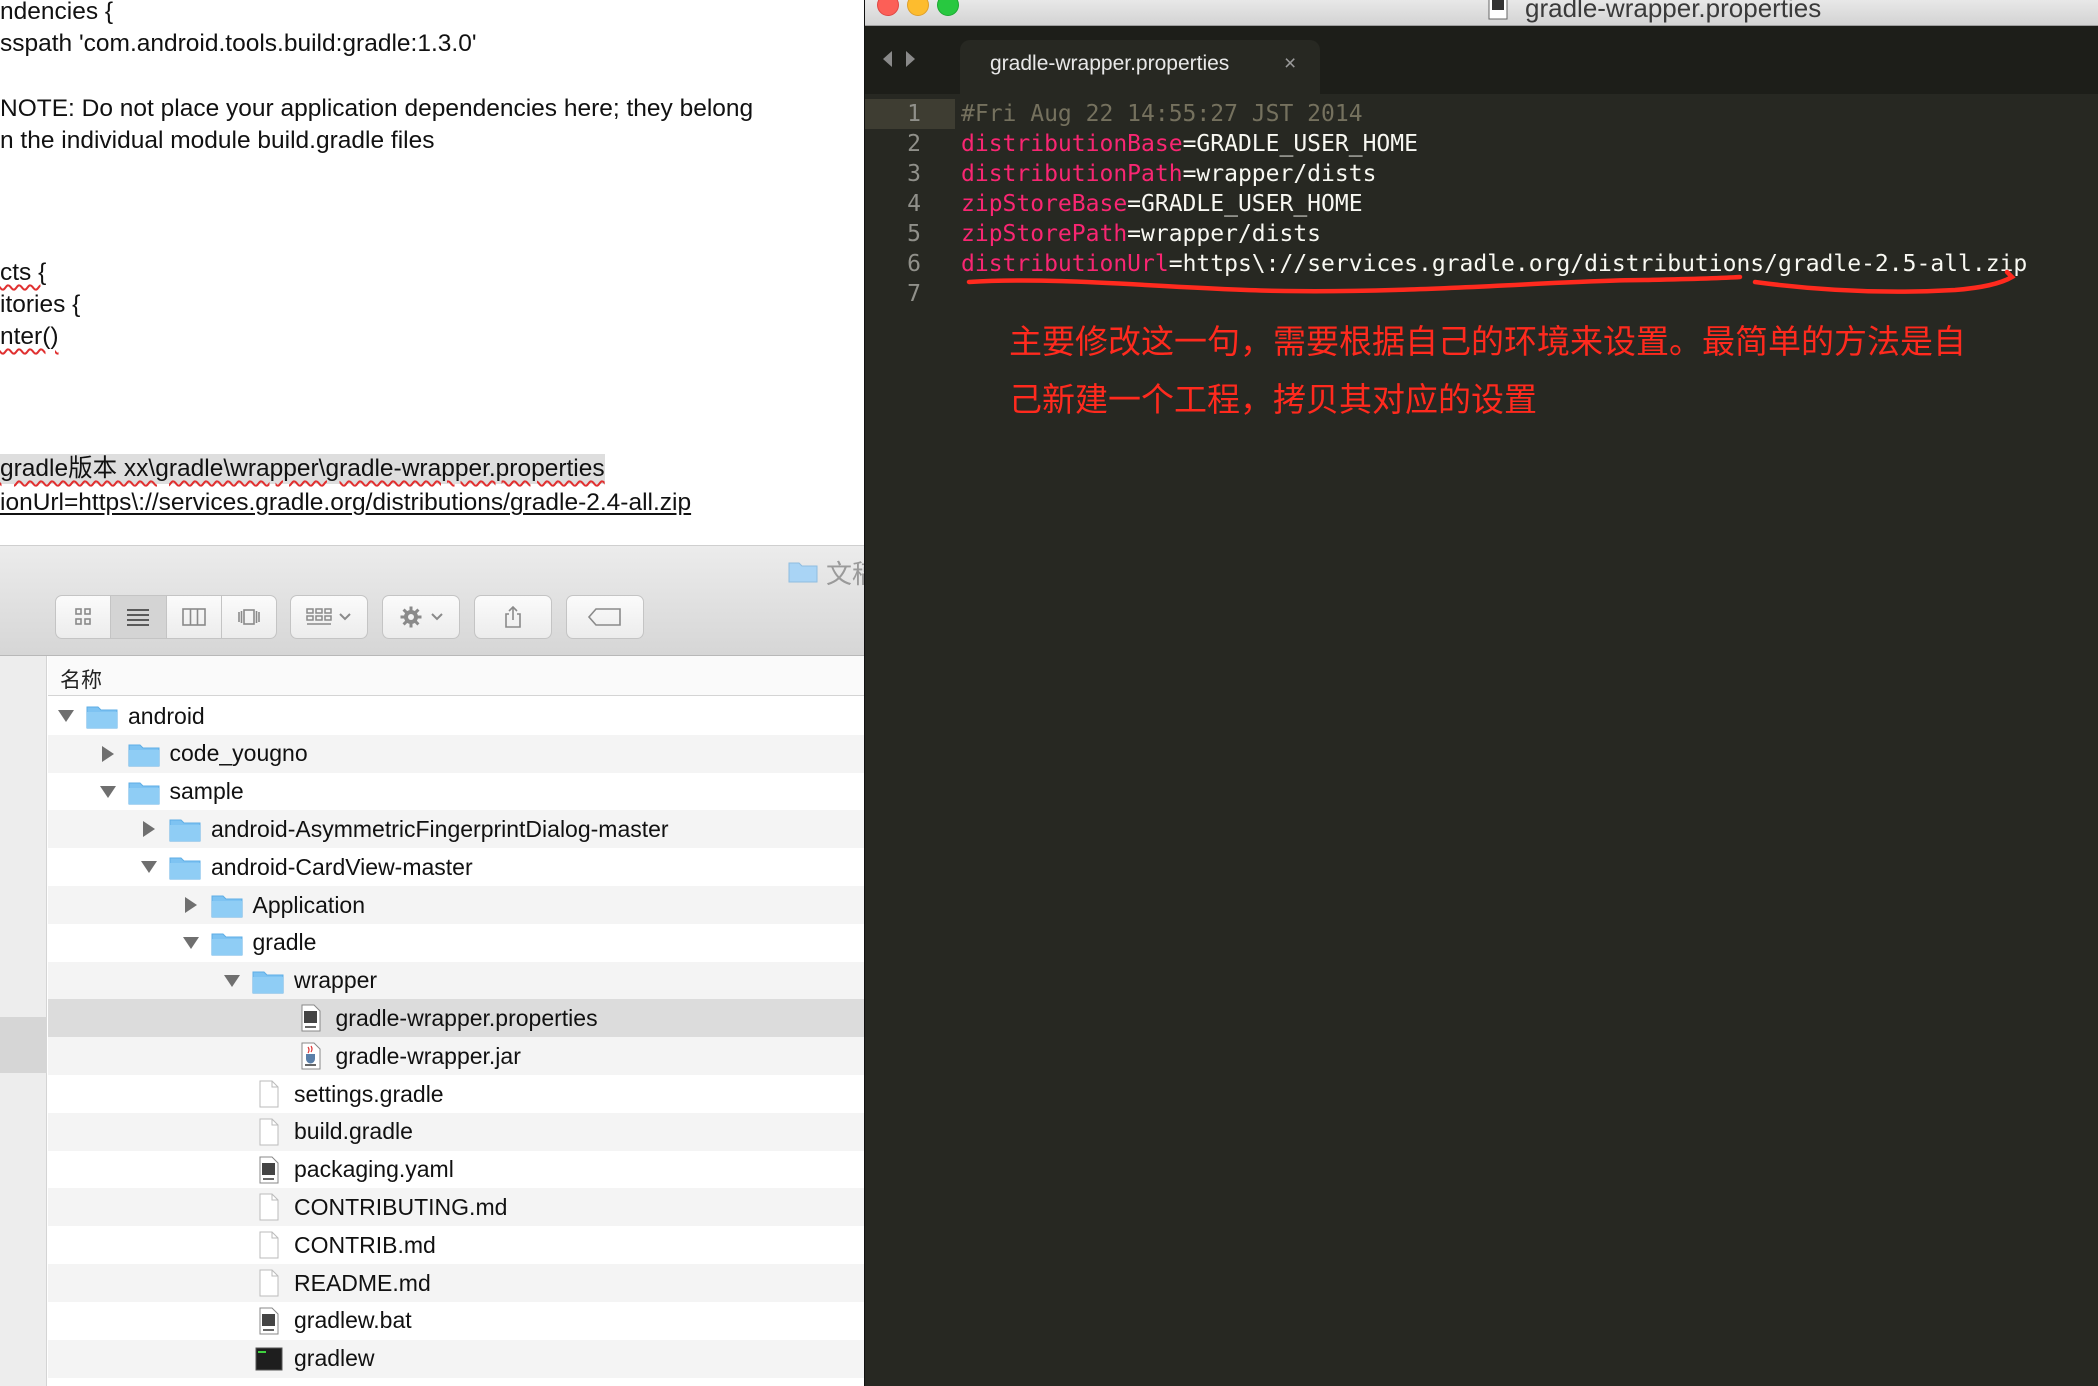 Image resolution: width=2098 pixels, height=1386 pixels. Describe the element at coordinates (206, 791) in the screenshot. I see `file-name: sample` at that location.